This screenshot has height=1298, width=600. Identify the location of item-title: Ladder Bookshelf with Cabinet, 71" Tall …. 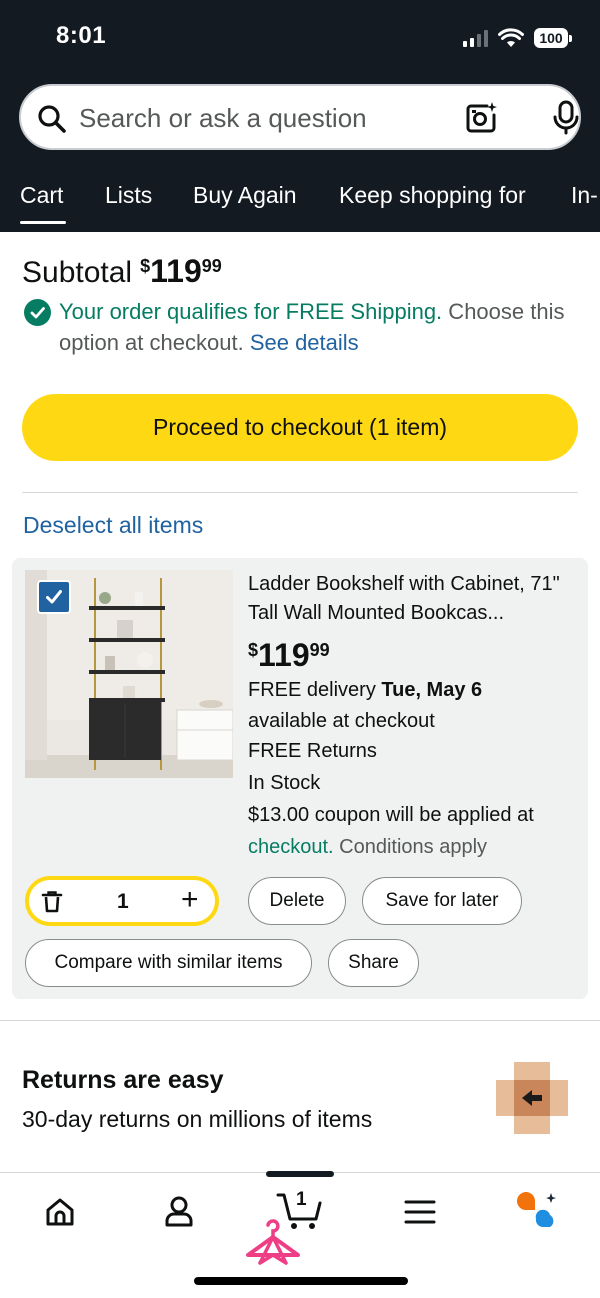
(413, 599).